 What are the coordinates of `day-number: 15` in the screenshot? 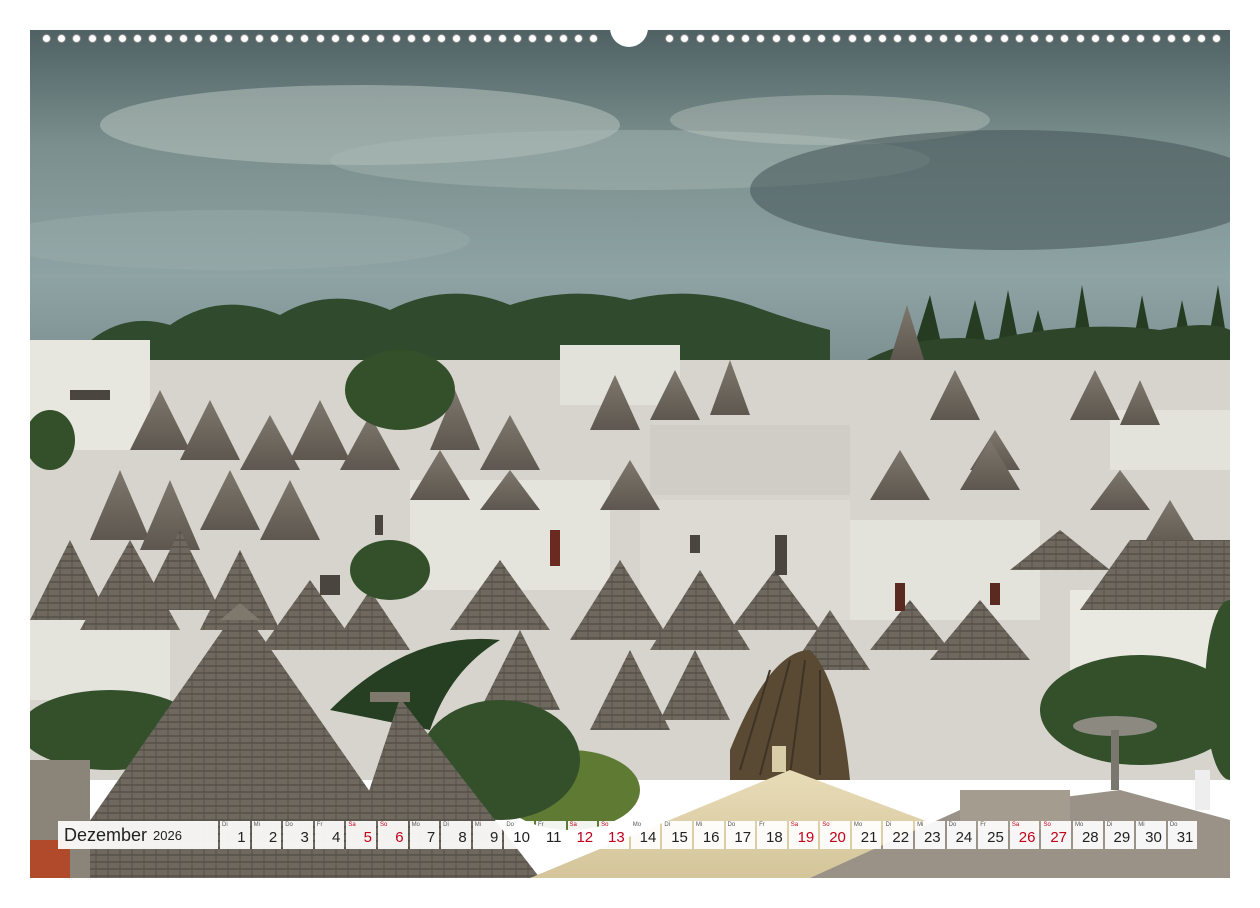 It's located at (679, 837).